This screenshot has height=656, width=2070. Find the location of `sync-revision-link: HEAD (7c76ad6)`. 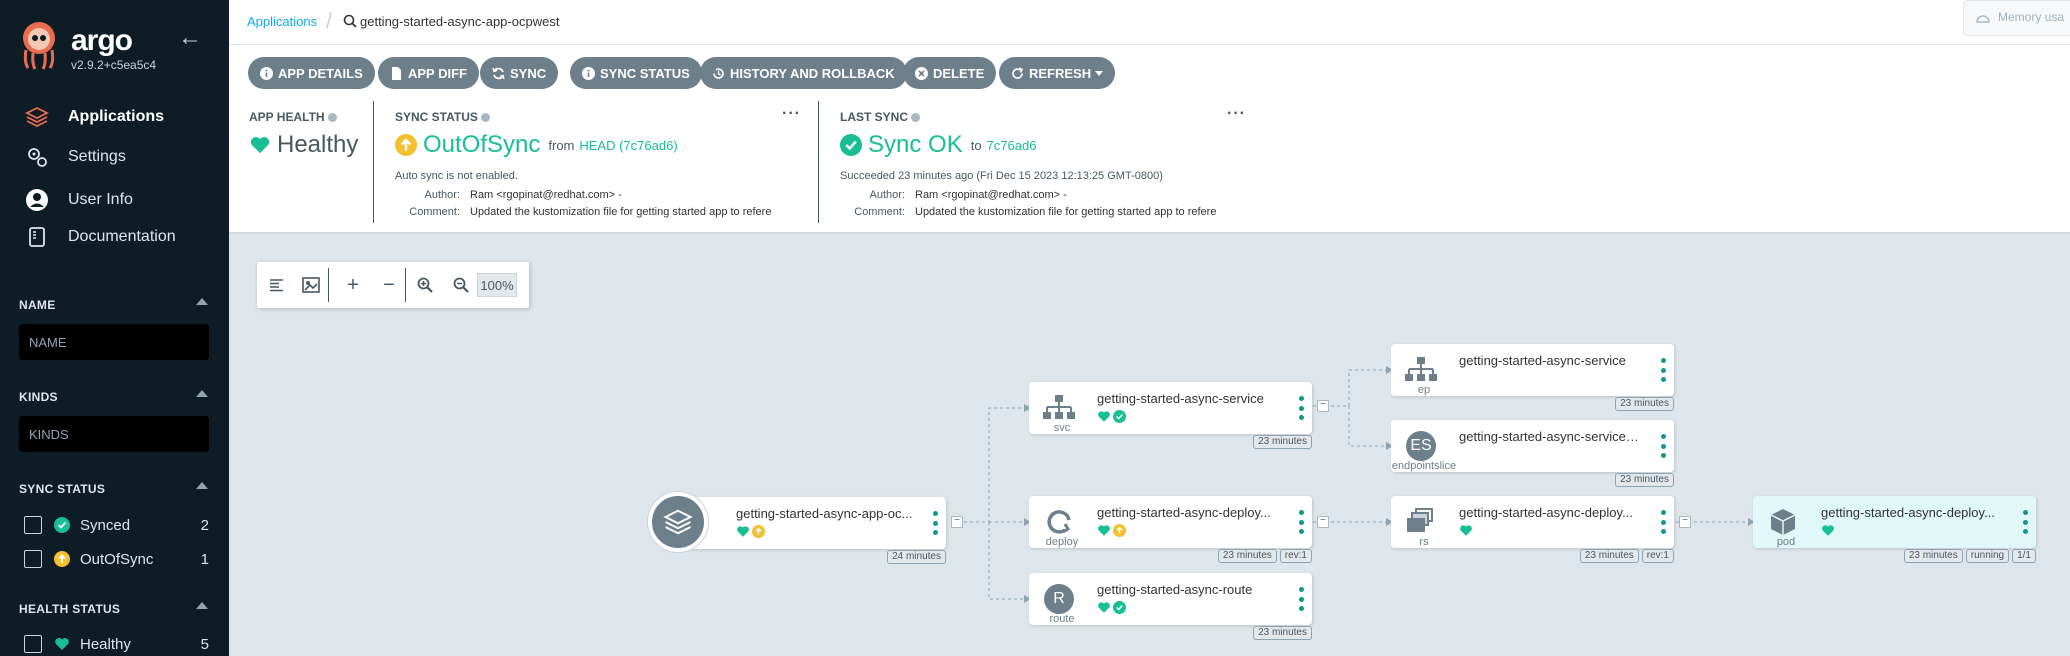

sync-revision-link: HEAD (7c76ad6) is located at coordinates (628, 145).